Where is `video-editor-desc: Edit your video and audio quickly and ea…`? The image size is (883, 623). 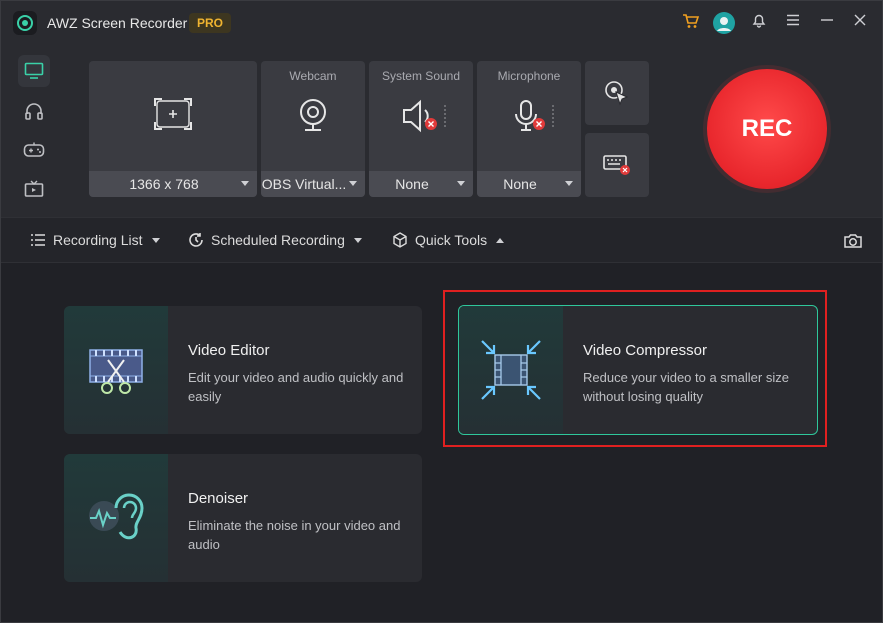 video-editor-desc: Edit your video and audio quickly and ea… is located at coordinates (296, 387).